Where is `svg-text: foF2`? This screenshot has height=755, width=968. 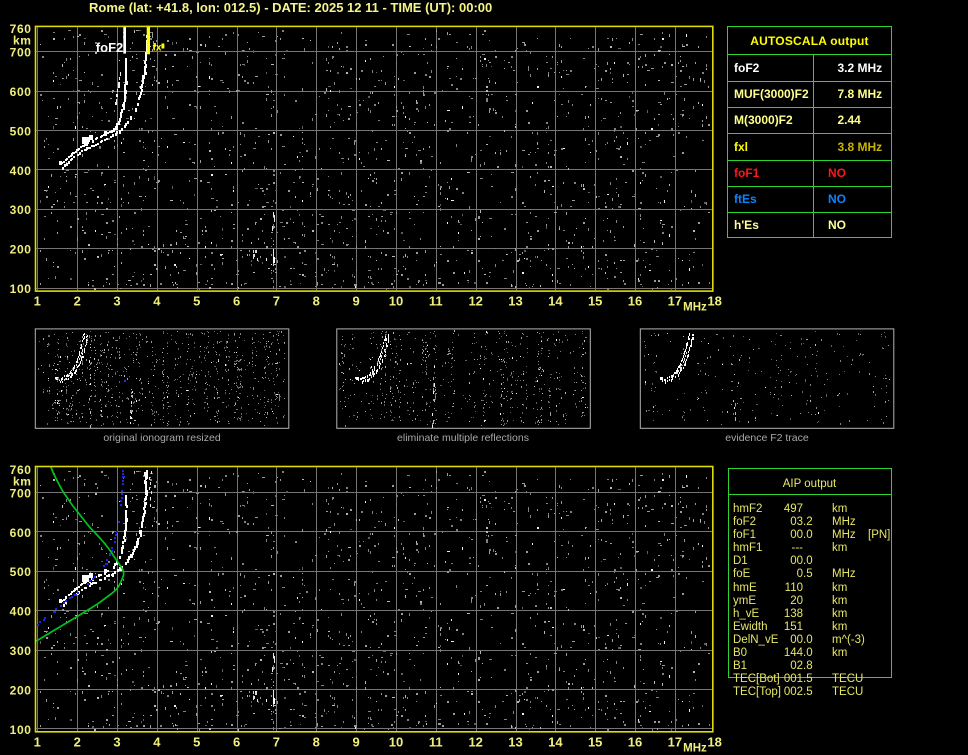 svg-text: foF2 is located at coordinates (109, 47).